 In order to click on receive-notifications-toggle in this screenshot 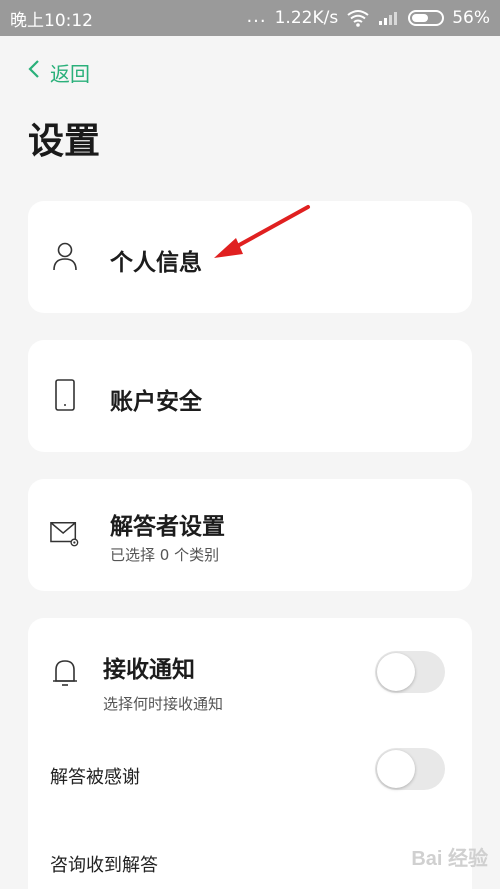, I will do `click(410, 672)`.